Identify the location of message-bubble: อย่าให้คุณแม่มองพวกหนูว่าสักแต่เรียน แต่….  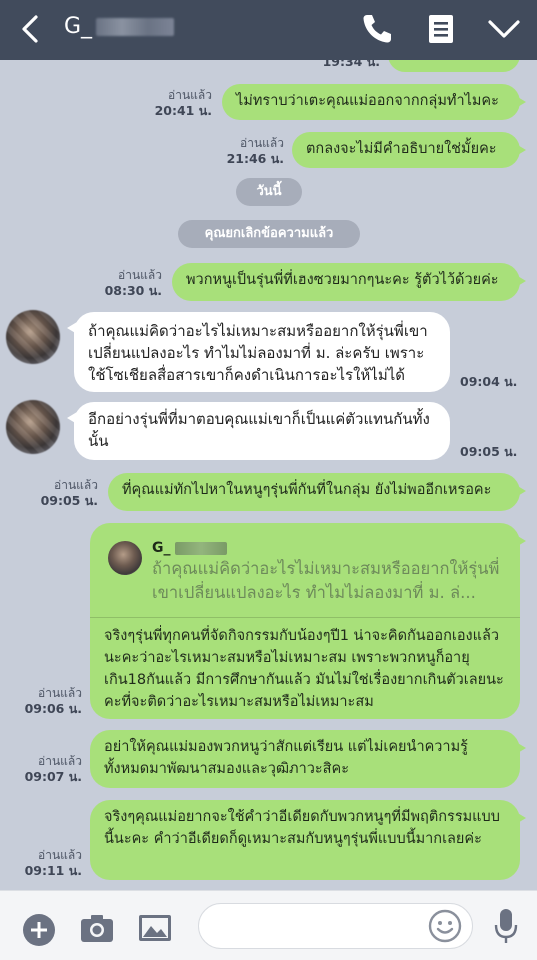
(308, 759).